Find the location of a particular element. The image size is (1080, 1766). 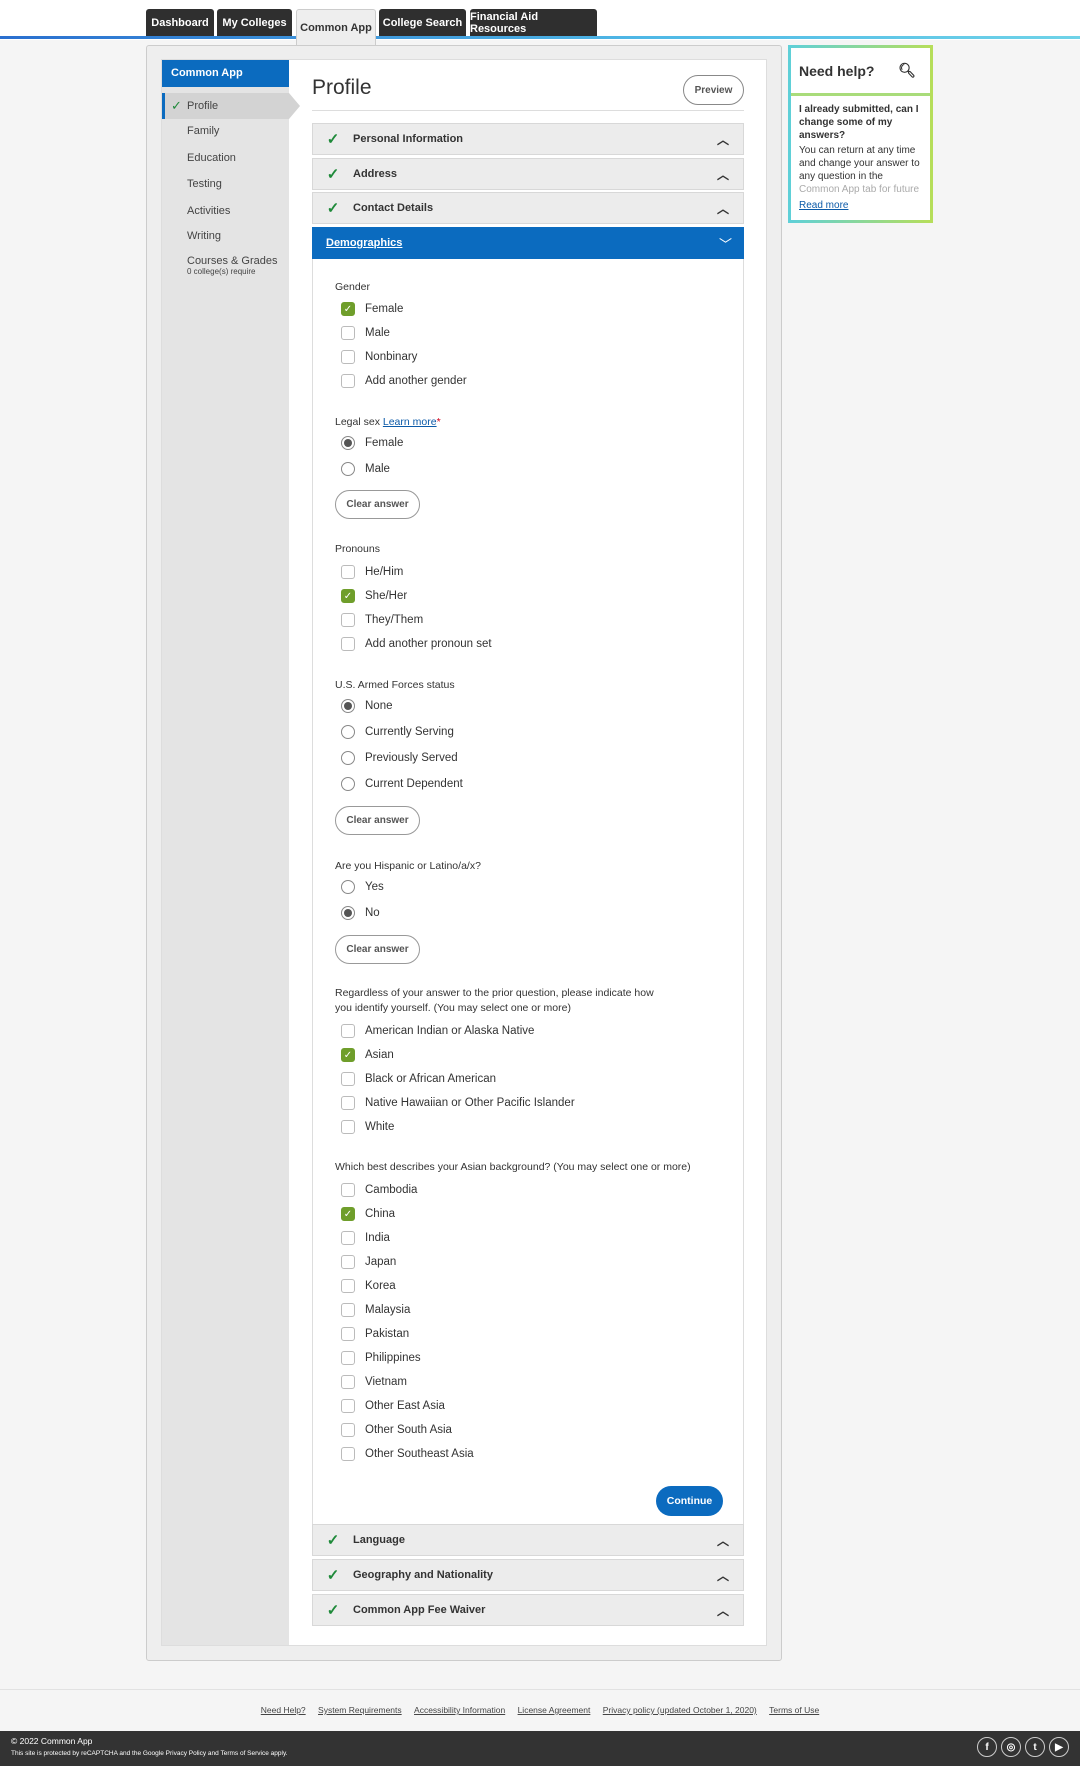

gender-option: Nonbinary is located at coordinates (528, 357).